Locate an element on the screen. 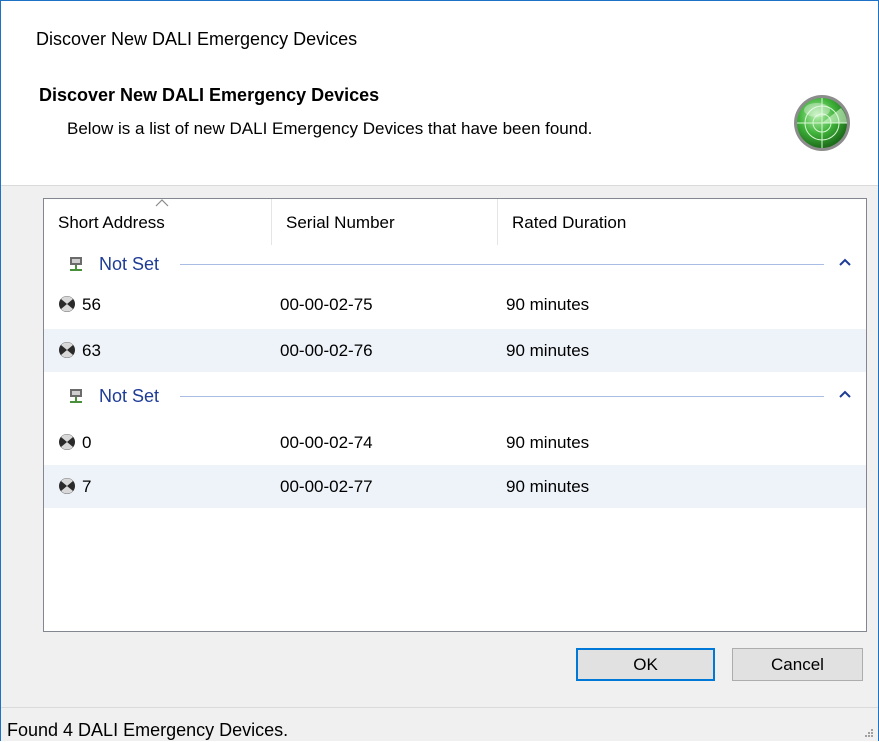  status-bar: Found 4 DALI Emergency Devices. is located at coordinates (439, 724).